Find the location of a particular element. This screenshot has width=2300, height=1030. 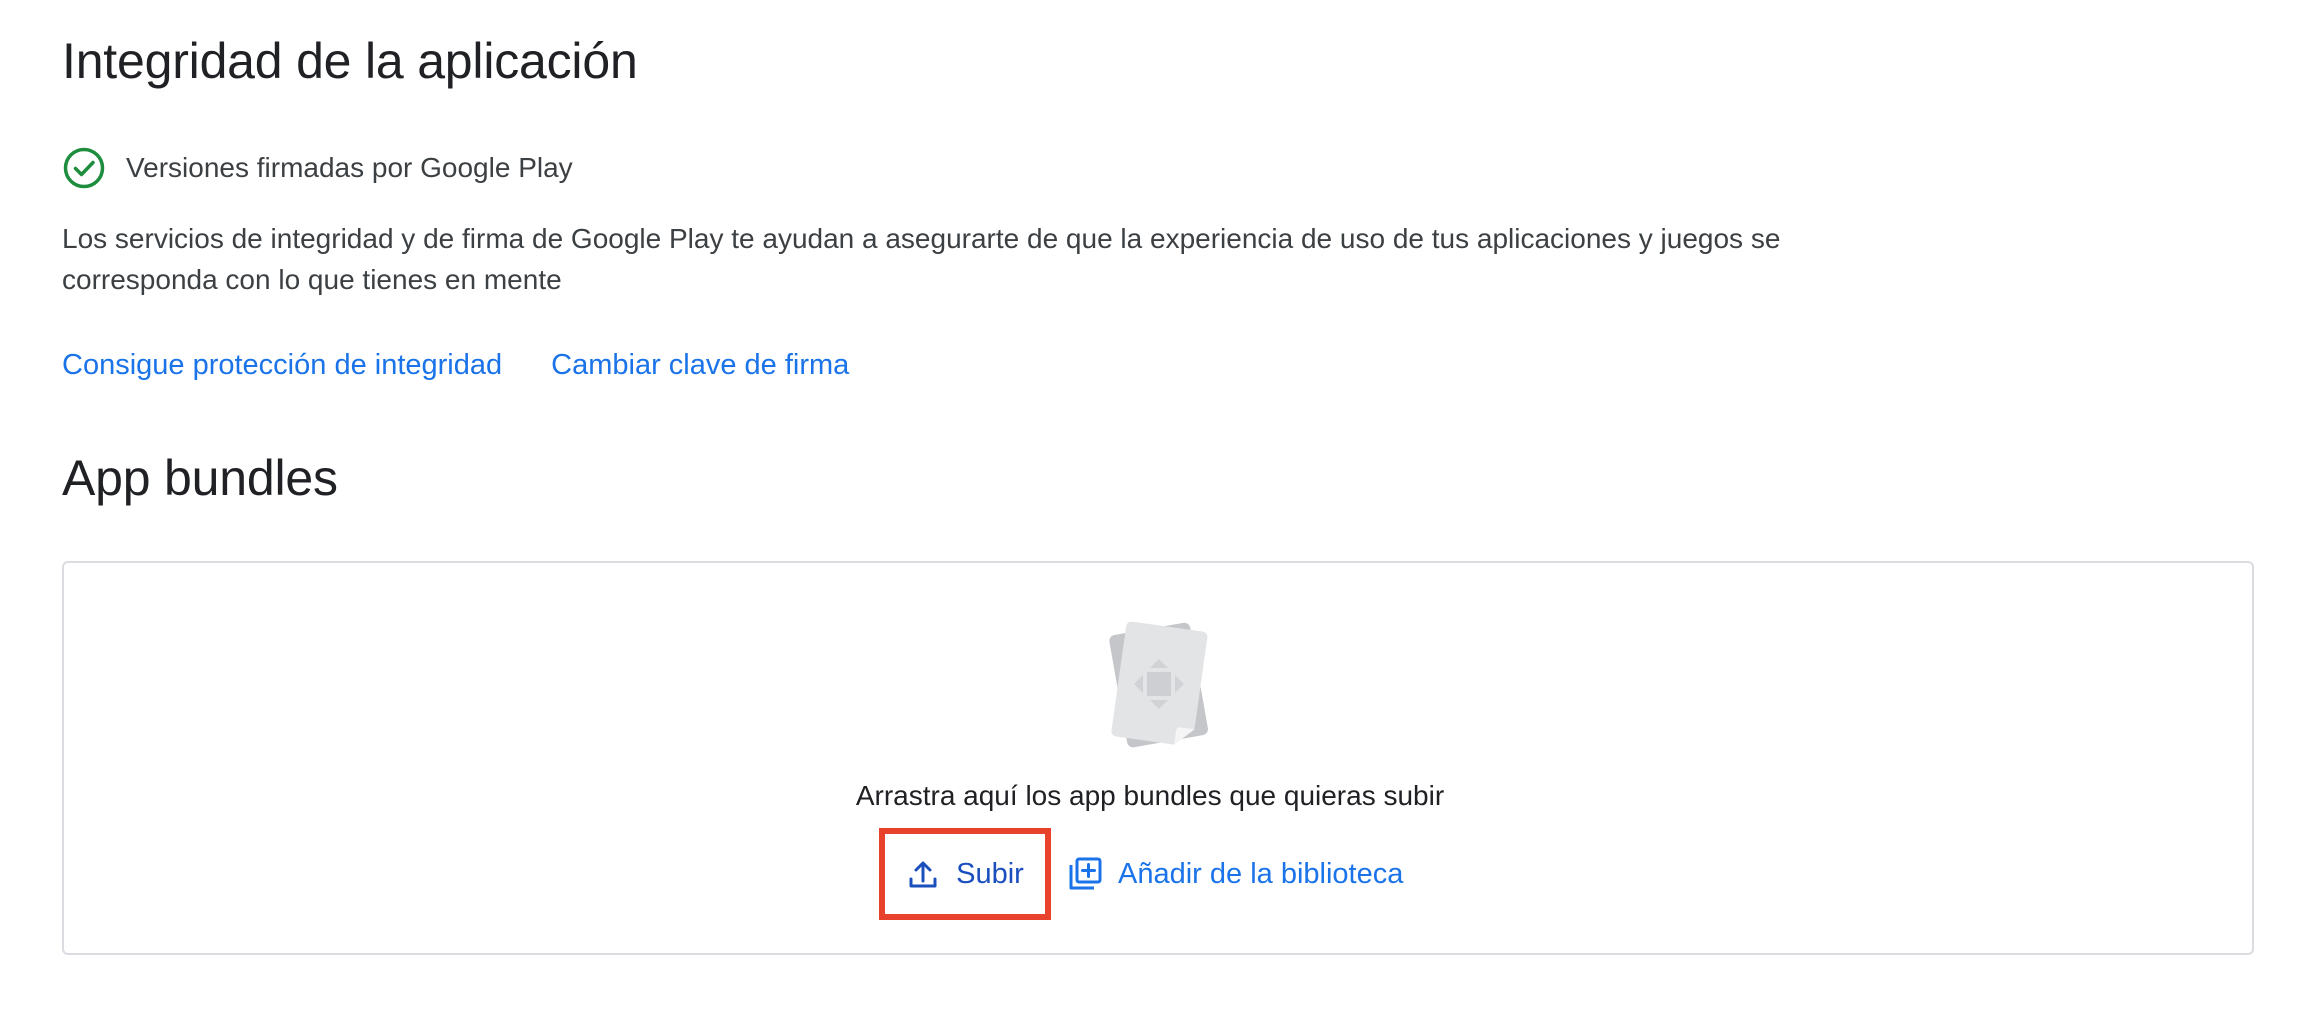

app-bundle-file-icon is located at coordinates (1159, 687).